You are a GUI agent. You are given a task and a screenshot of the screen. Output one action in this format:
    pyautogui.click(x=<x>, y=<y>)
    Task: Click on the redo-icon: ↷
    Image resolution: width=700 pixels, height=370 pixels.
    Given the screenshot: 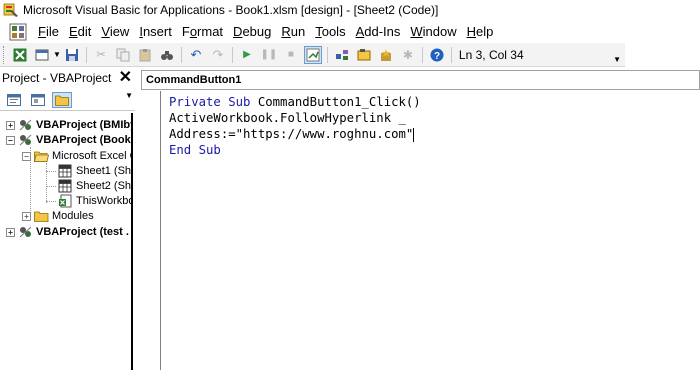 What is the action you would take?
    pyautogui.click(x=218, y=55)
    